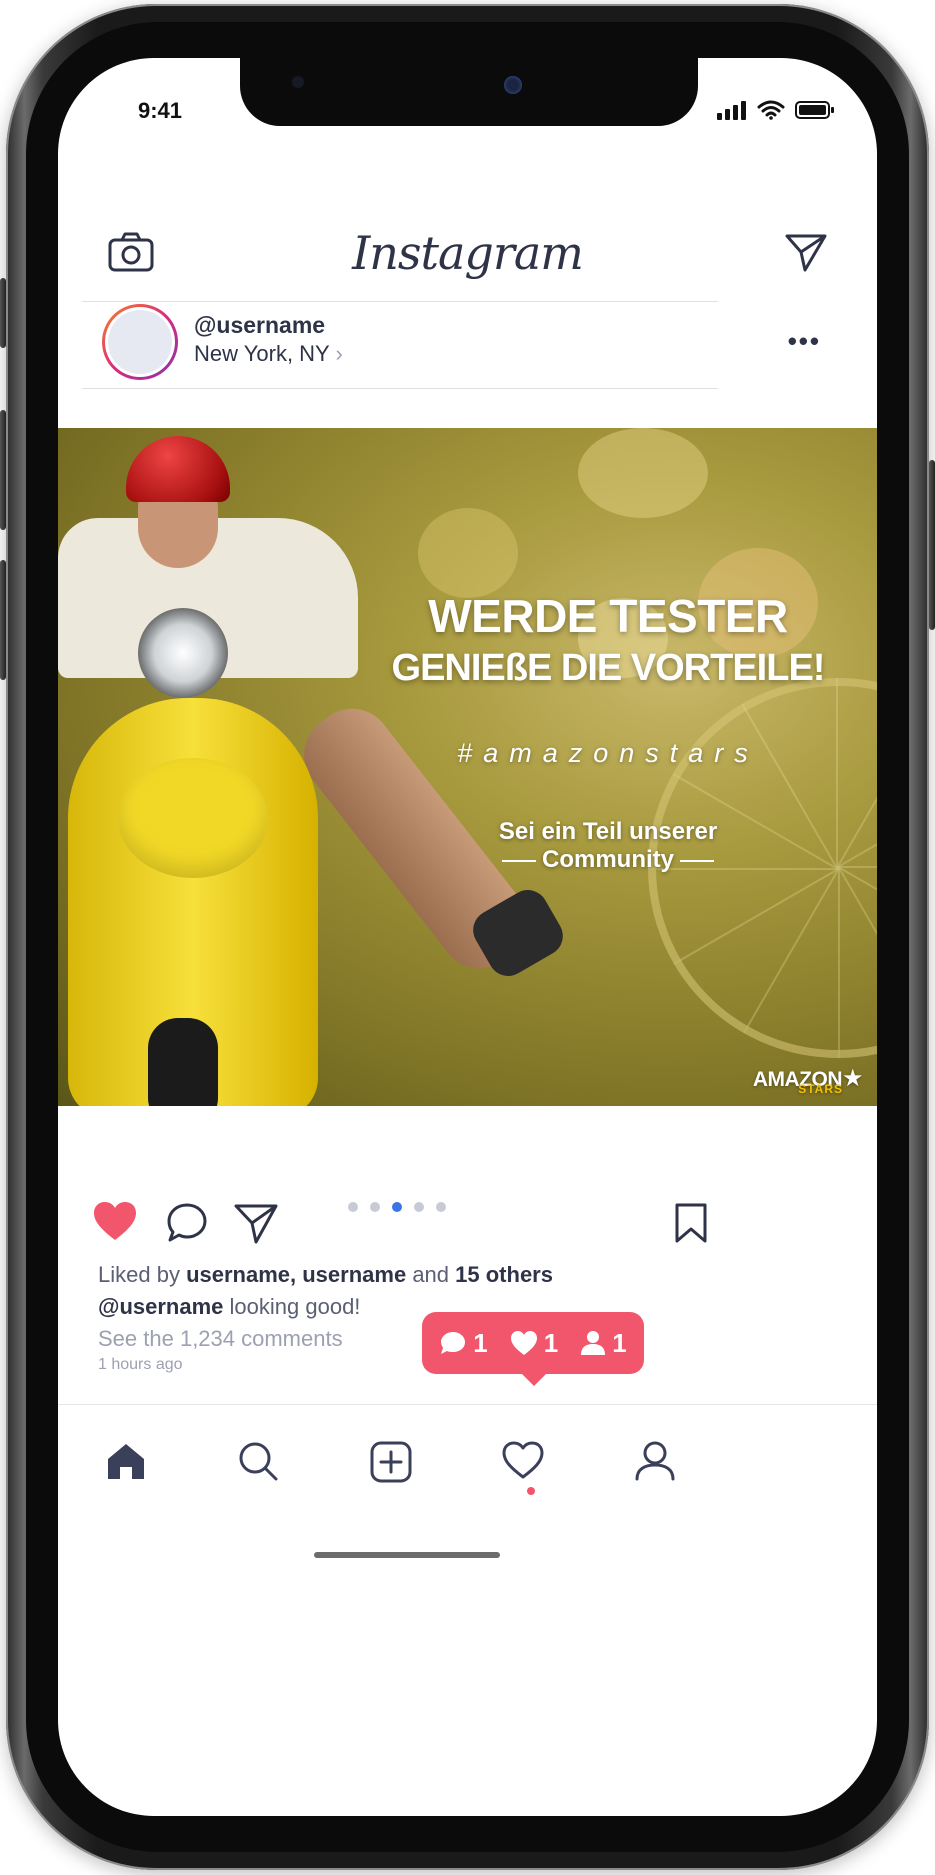 The width and height of the screenshot is (935, 1875). Describe the element at coordinates (806, 254) in the screenshot. I see `paper-plane-icon` at that location.